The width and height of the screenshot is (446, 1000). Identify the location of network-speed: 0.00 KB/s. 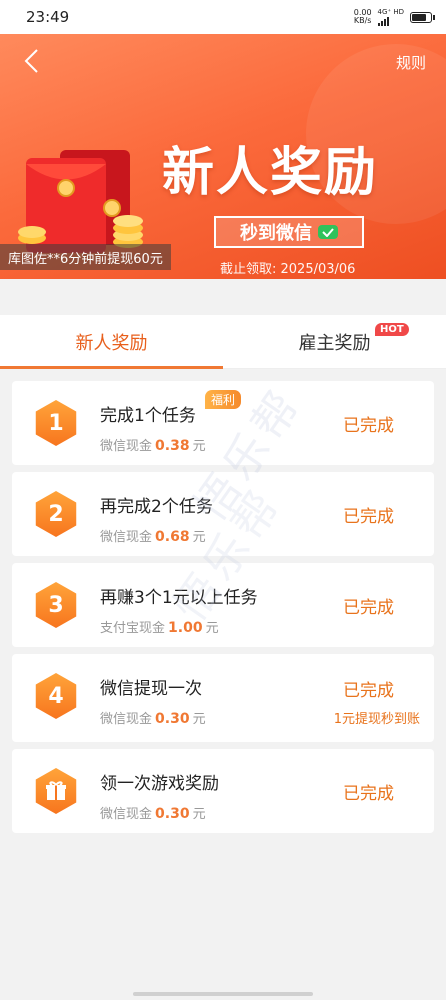
(362, 16).